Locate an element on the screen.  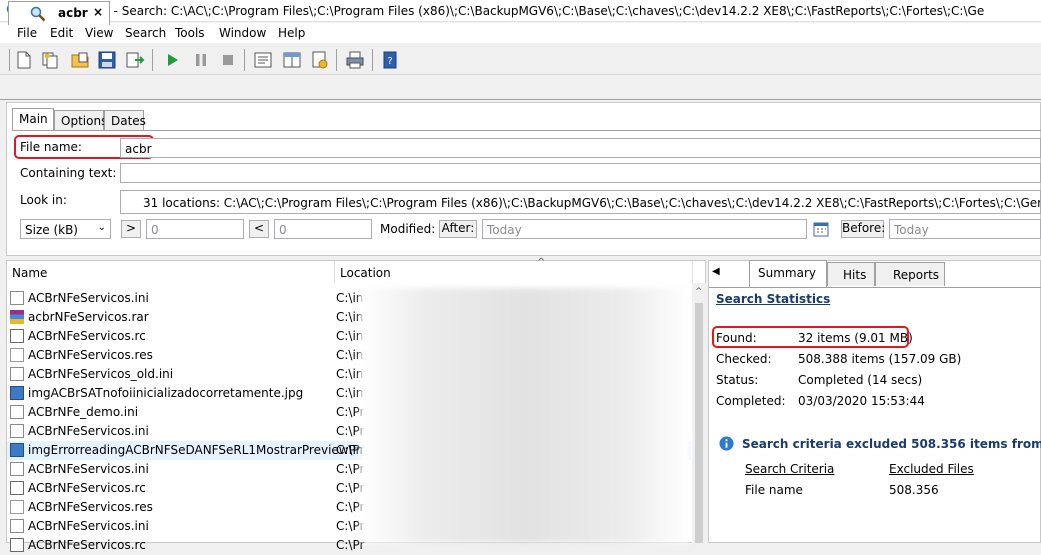
toolbar: ? is located at coordinates (520, 60).